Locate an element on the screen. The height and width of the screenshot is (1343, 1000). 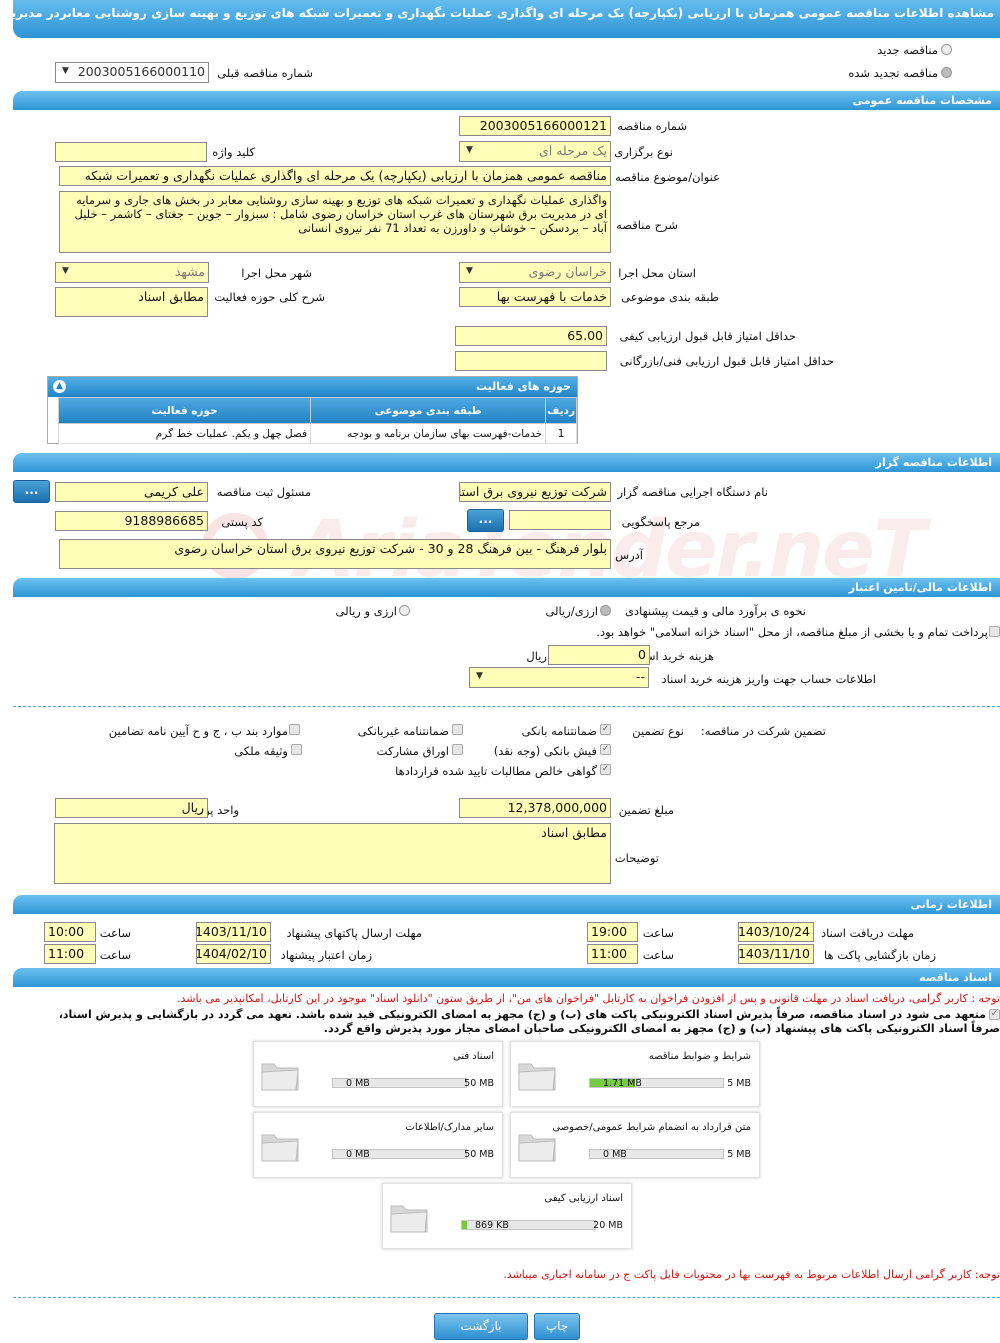
registrar-field: علی کریمی is located at coordinates (131, 492).